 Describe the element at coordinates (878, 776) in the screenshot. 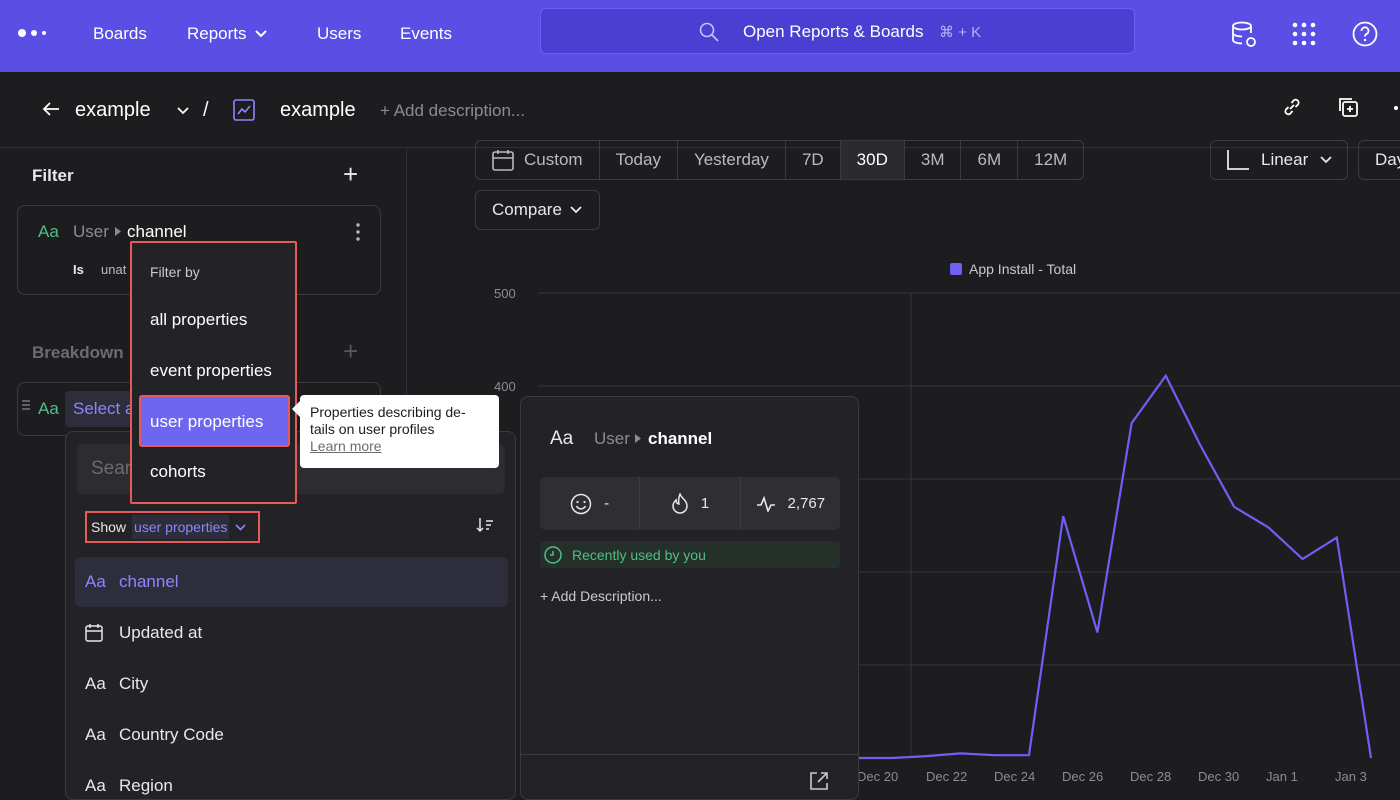

I see `x-tick-label: Dec 20` at that location.